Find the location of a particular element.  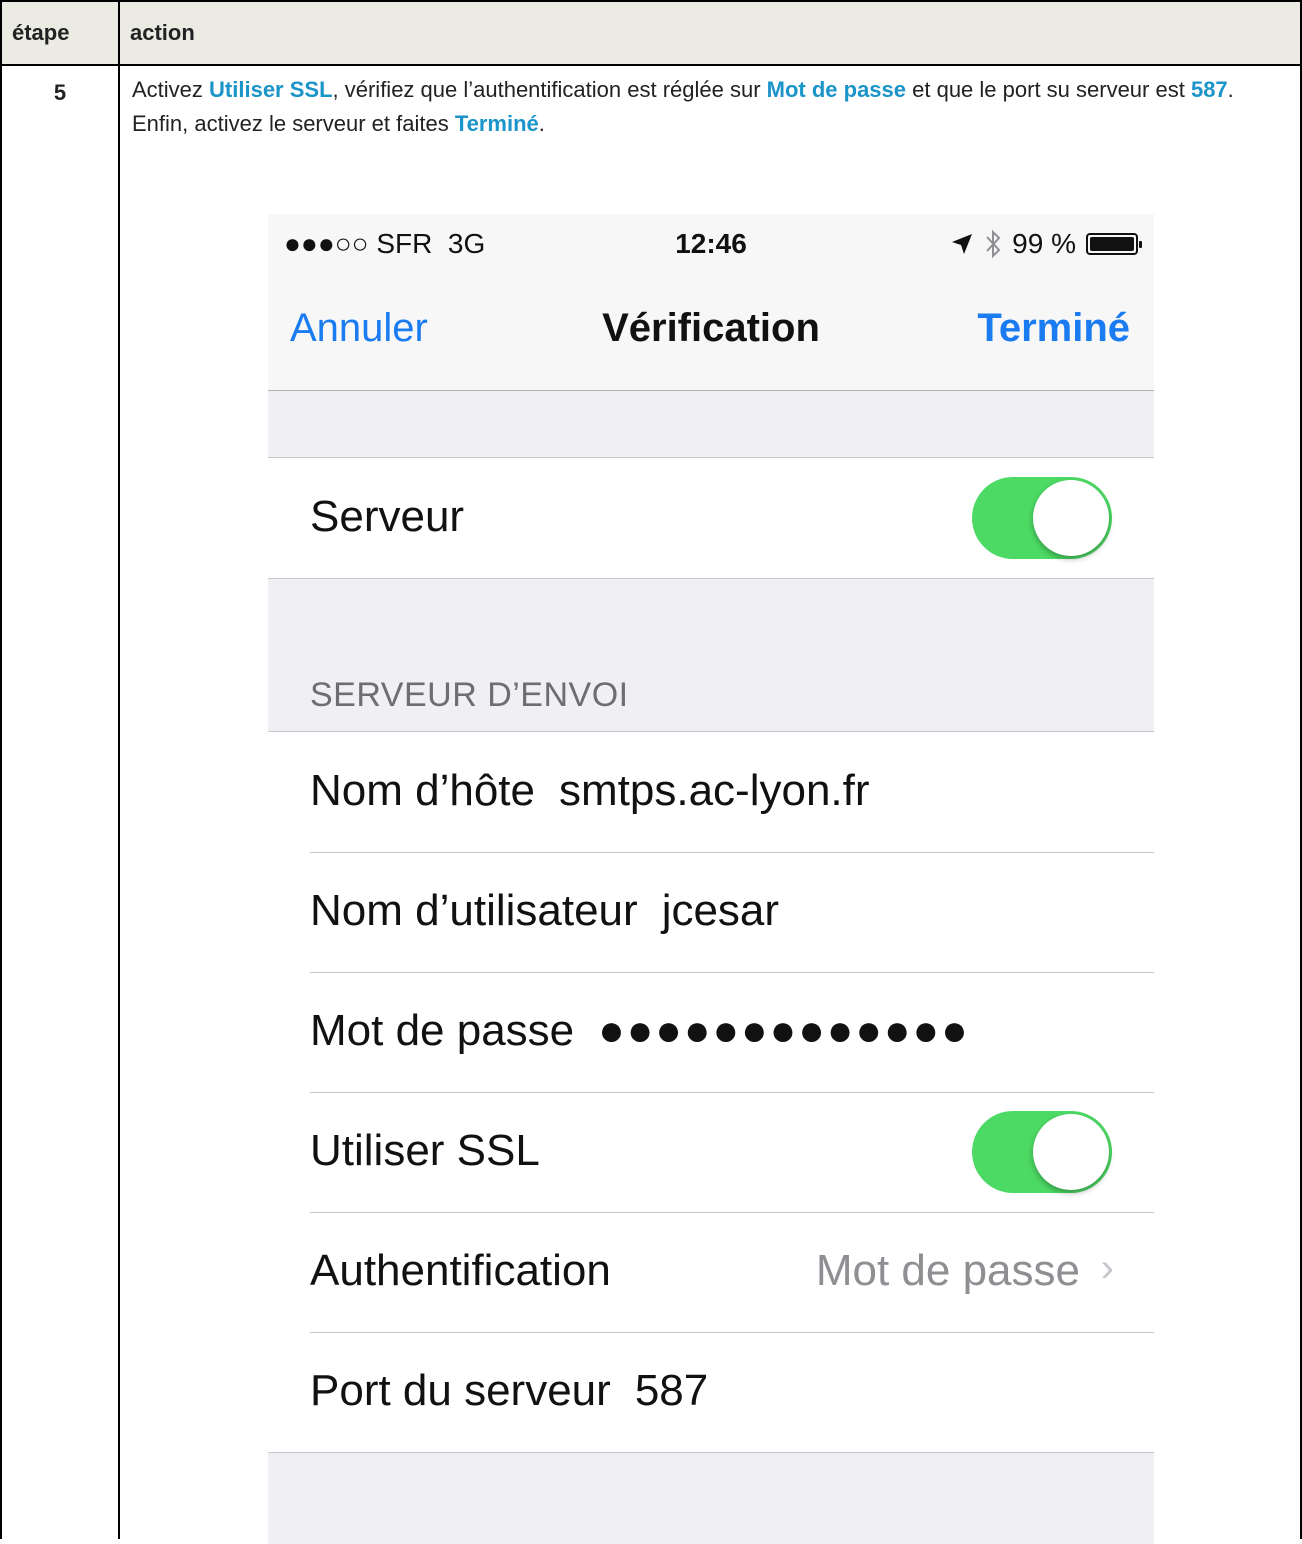

ssl-row: Utiliser SSL is located at coordinates (711, 1152).